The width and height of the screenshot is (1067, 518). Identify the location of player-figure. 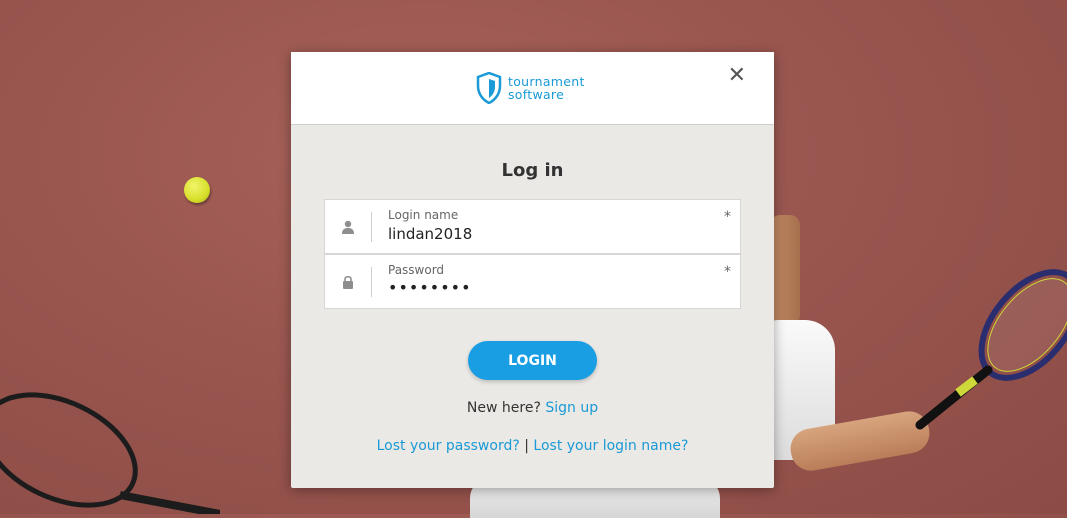
(785, 270).